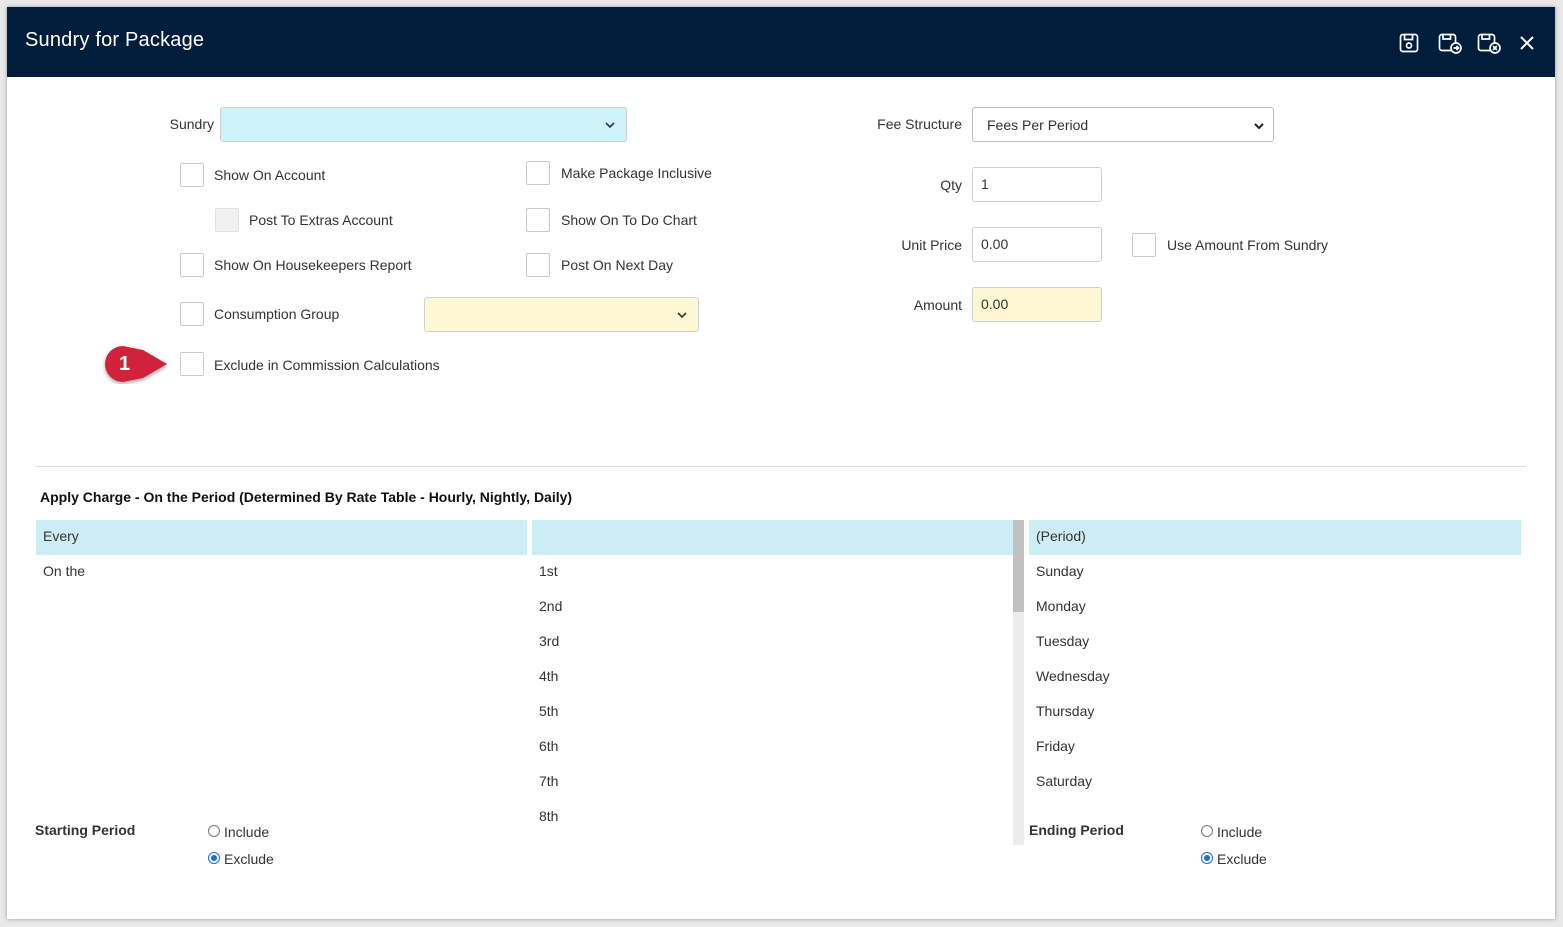 This screenshot has height=927, width=1563. What do you see at coordinates (772, 607) in the screenshot?
I see `list-item: 2nd` at bounding box center [772, 607].